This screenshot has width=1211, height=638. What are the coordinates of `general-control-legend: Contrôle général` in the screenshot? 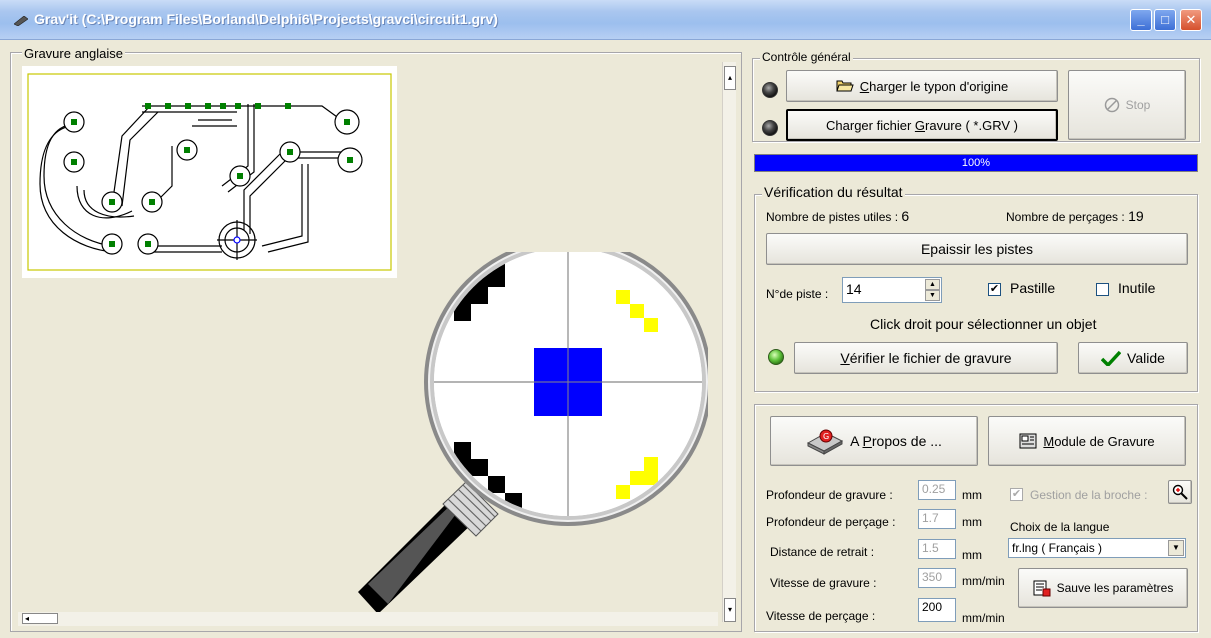 It's located at (806, 57).